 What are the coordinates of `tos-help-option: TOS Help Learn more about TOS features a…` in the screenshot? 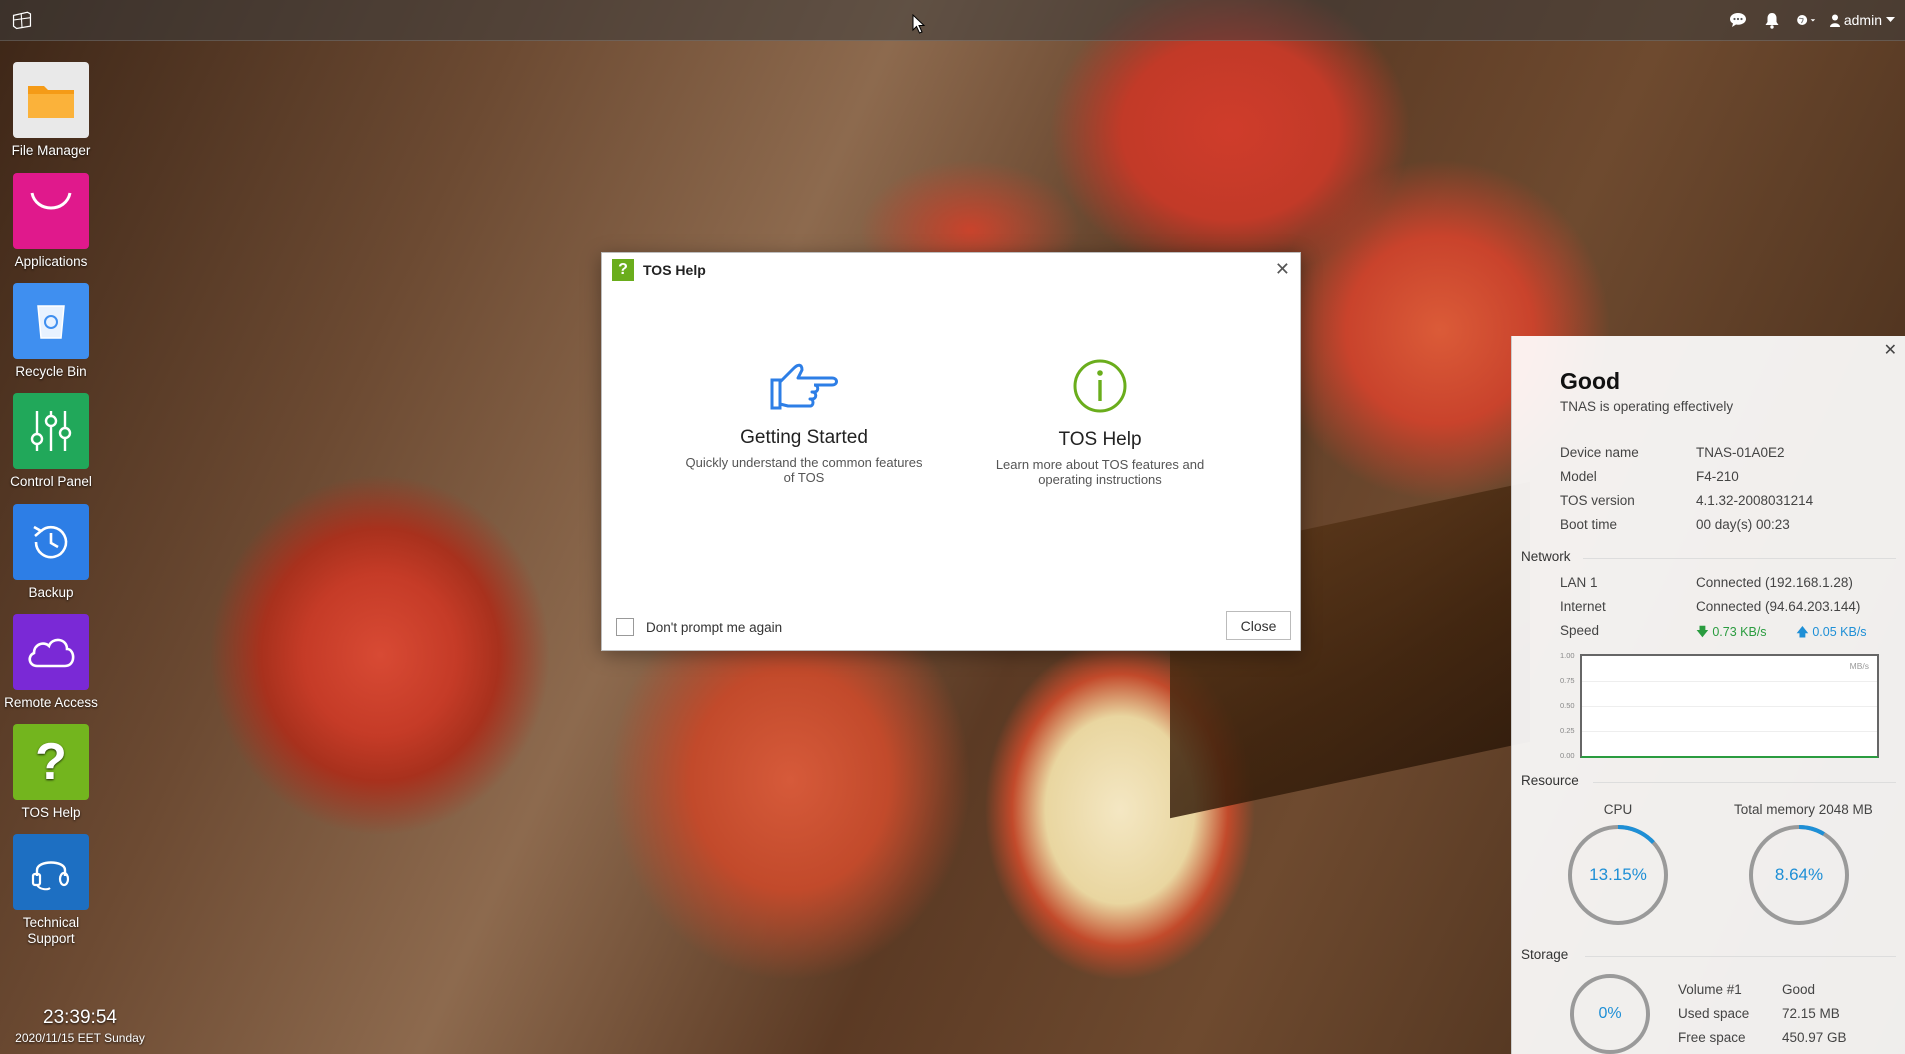 It's located at (1100, 422).